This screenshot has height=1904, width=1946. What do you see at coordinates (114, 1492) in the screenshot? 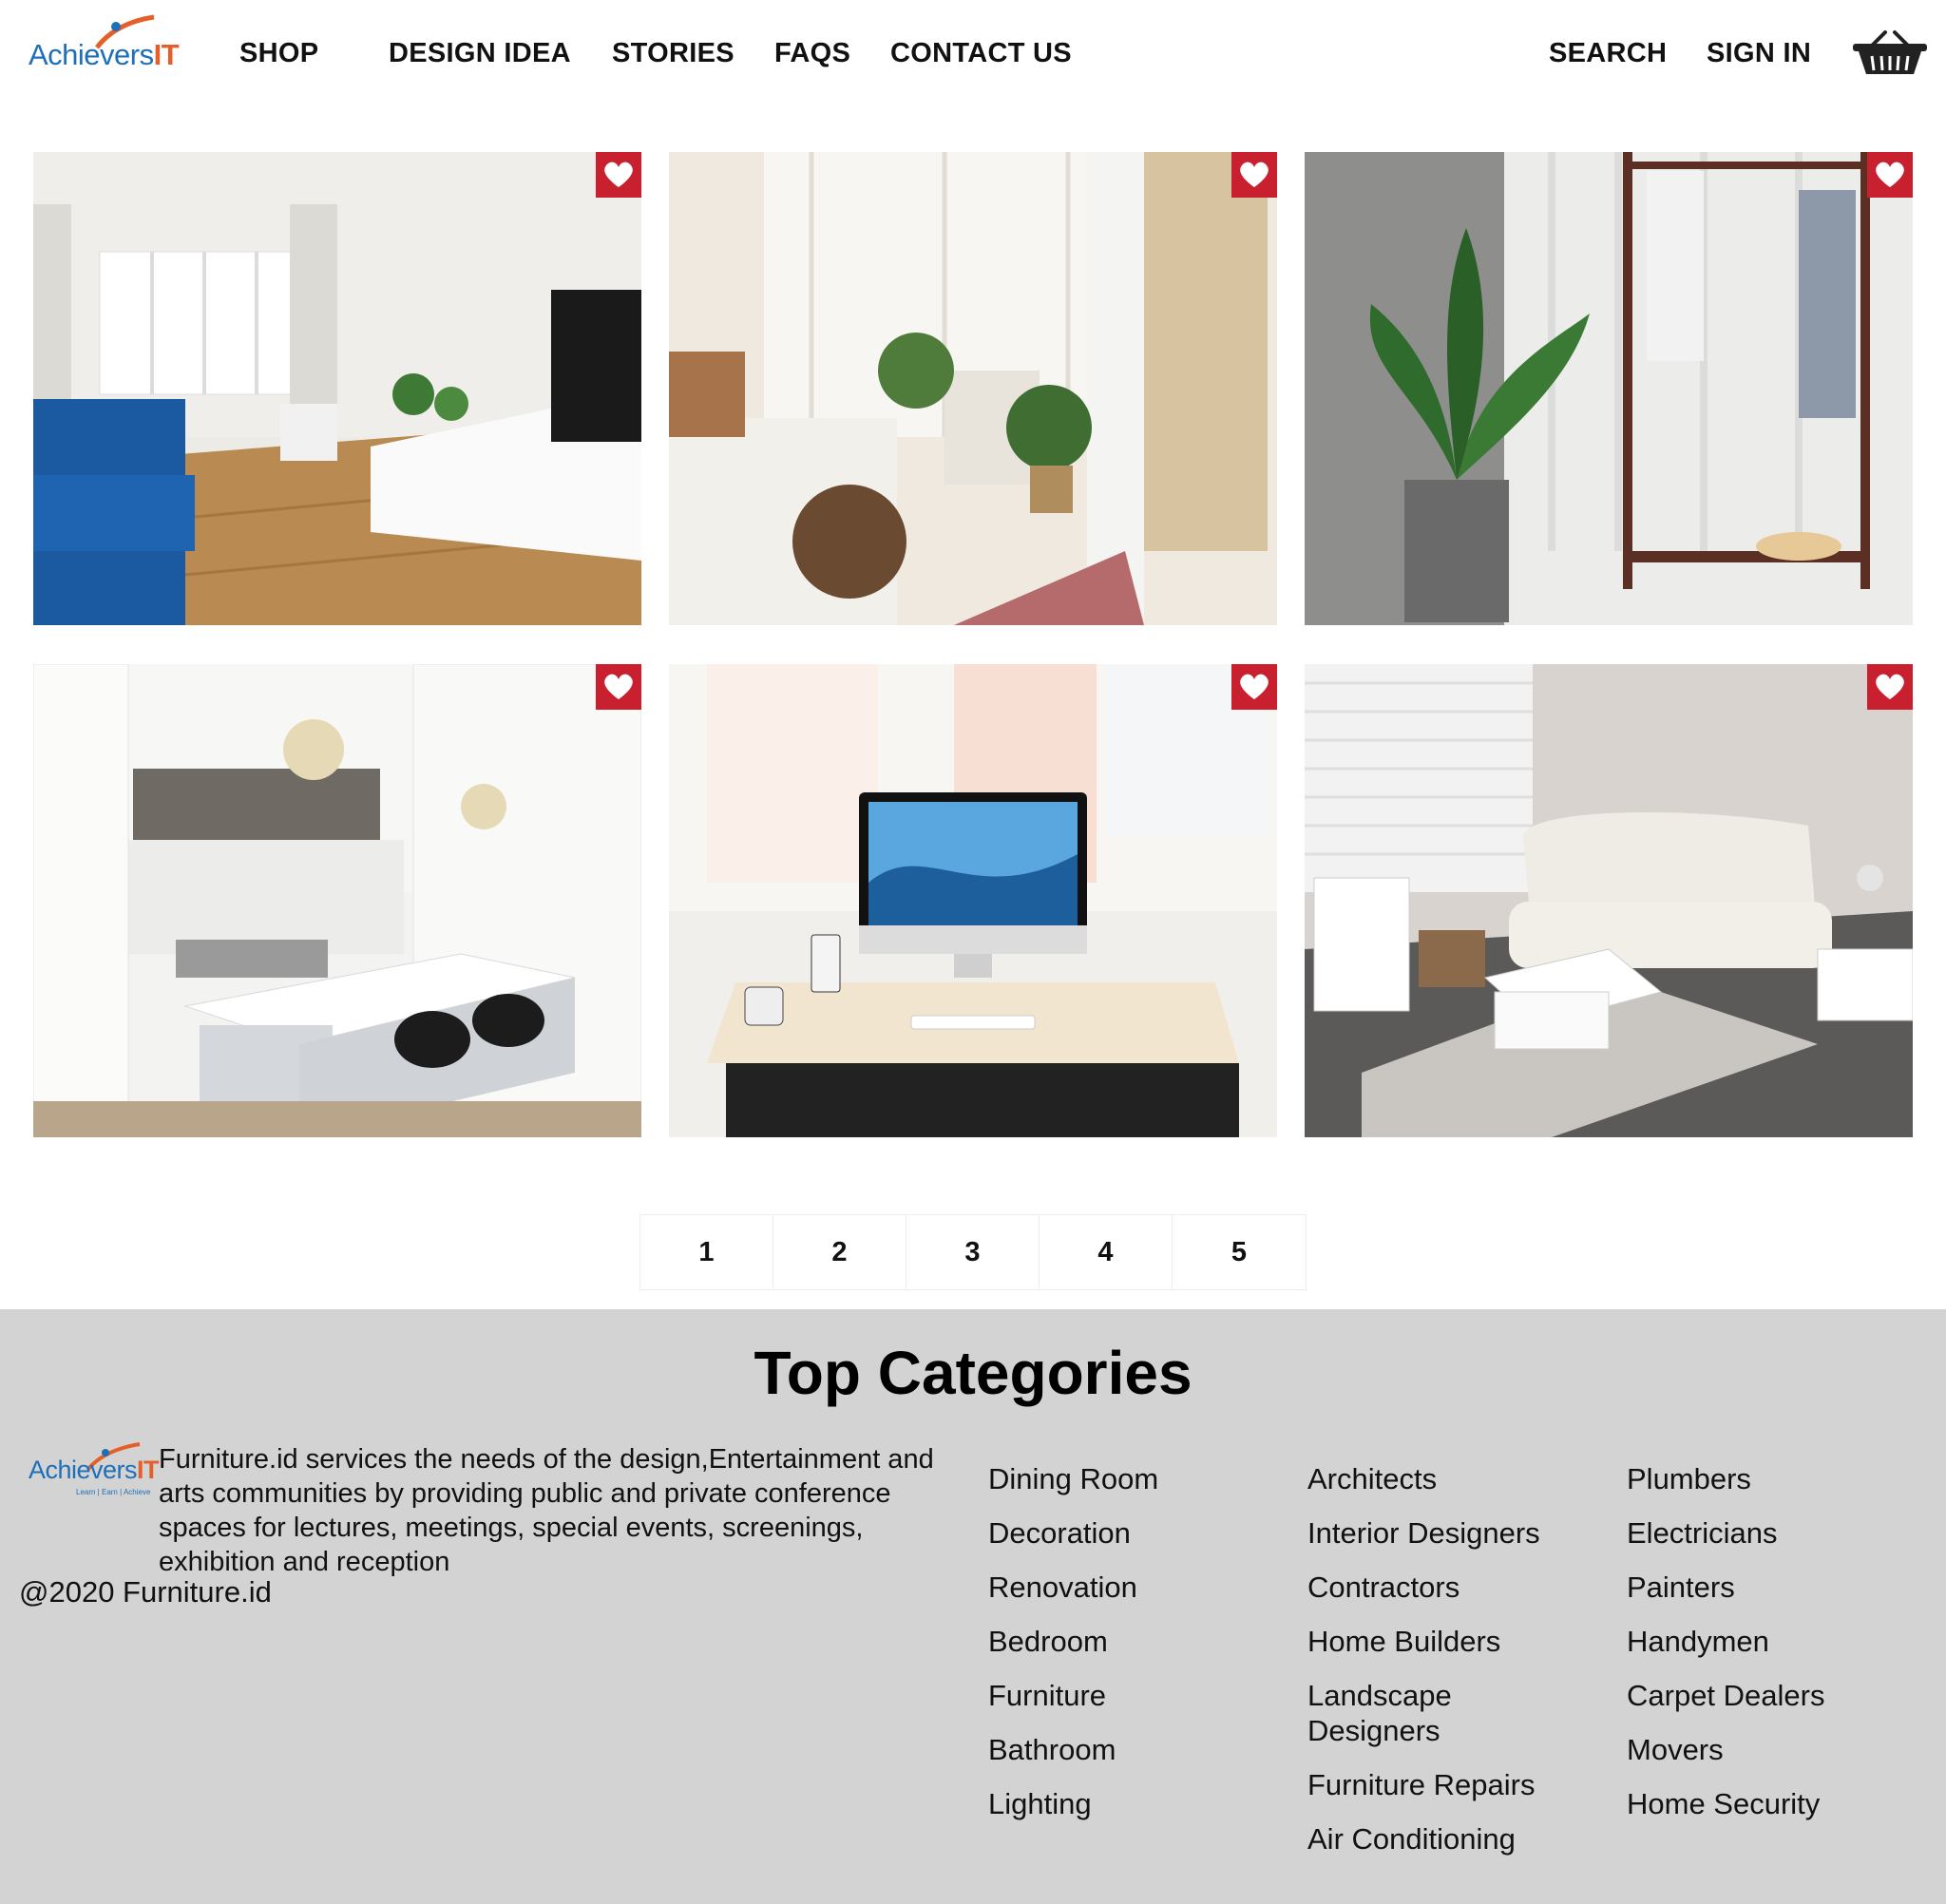
I see `footer-logo-tagline: Learn | Earn | Achieve` at bounding box center [114, 1492].